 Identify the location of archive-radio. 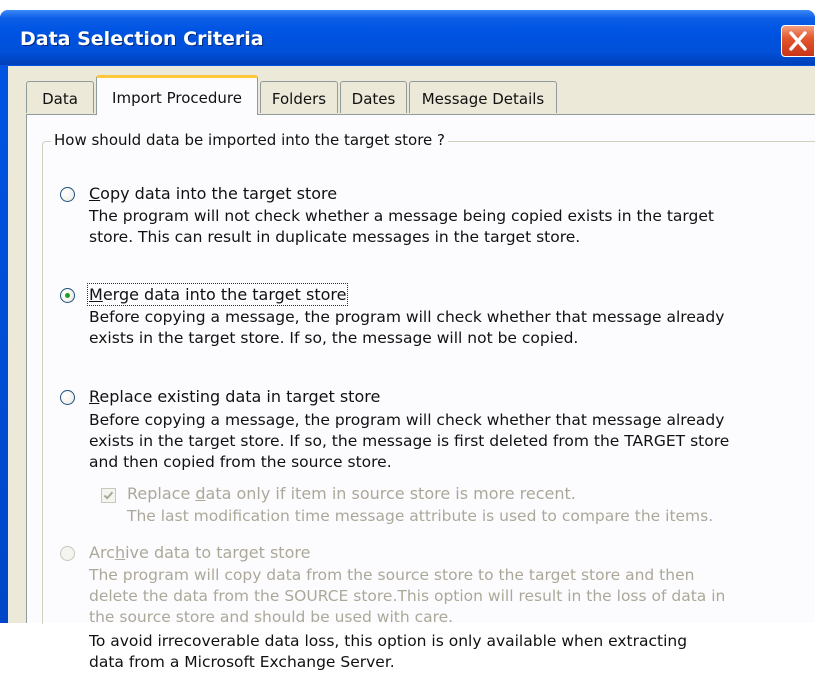
(67, 553).